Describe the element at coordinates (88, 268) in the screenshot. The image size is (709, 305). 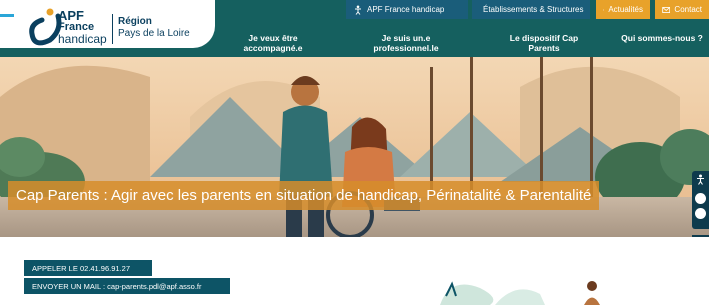
I see `call-button: APPELER LE 02.41.96.91.27` at that location.